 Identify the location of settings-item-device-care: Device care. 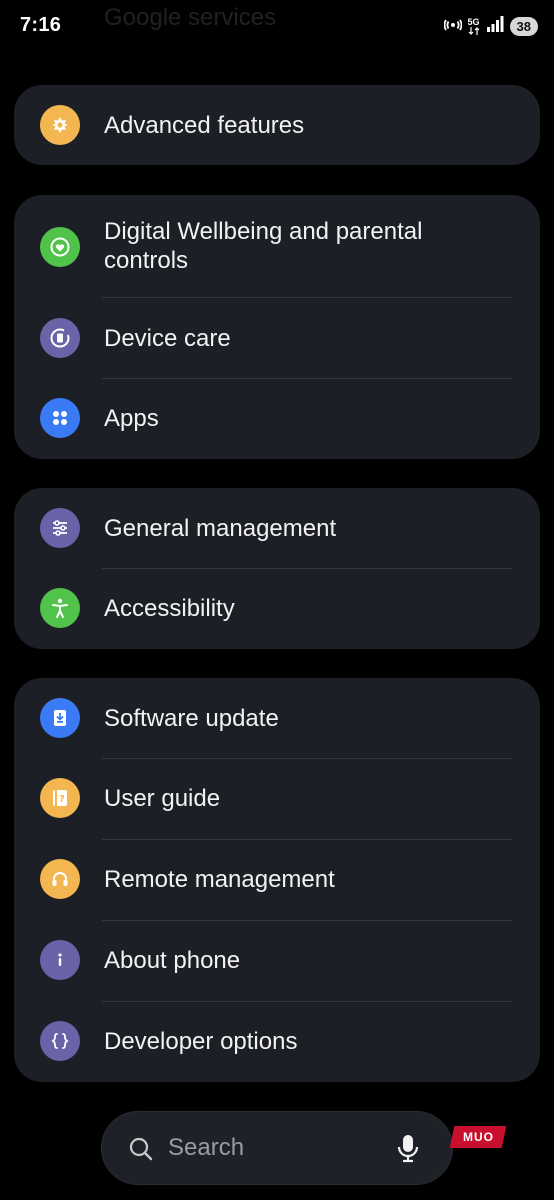
(277, 338).